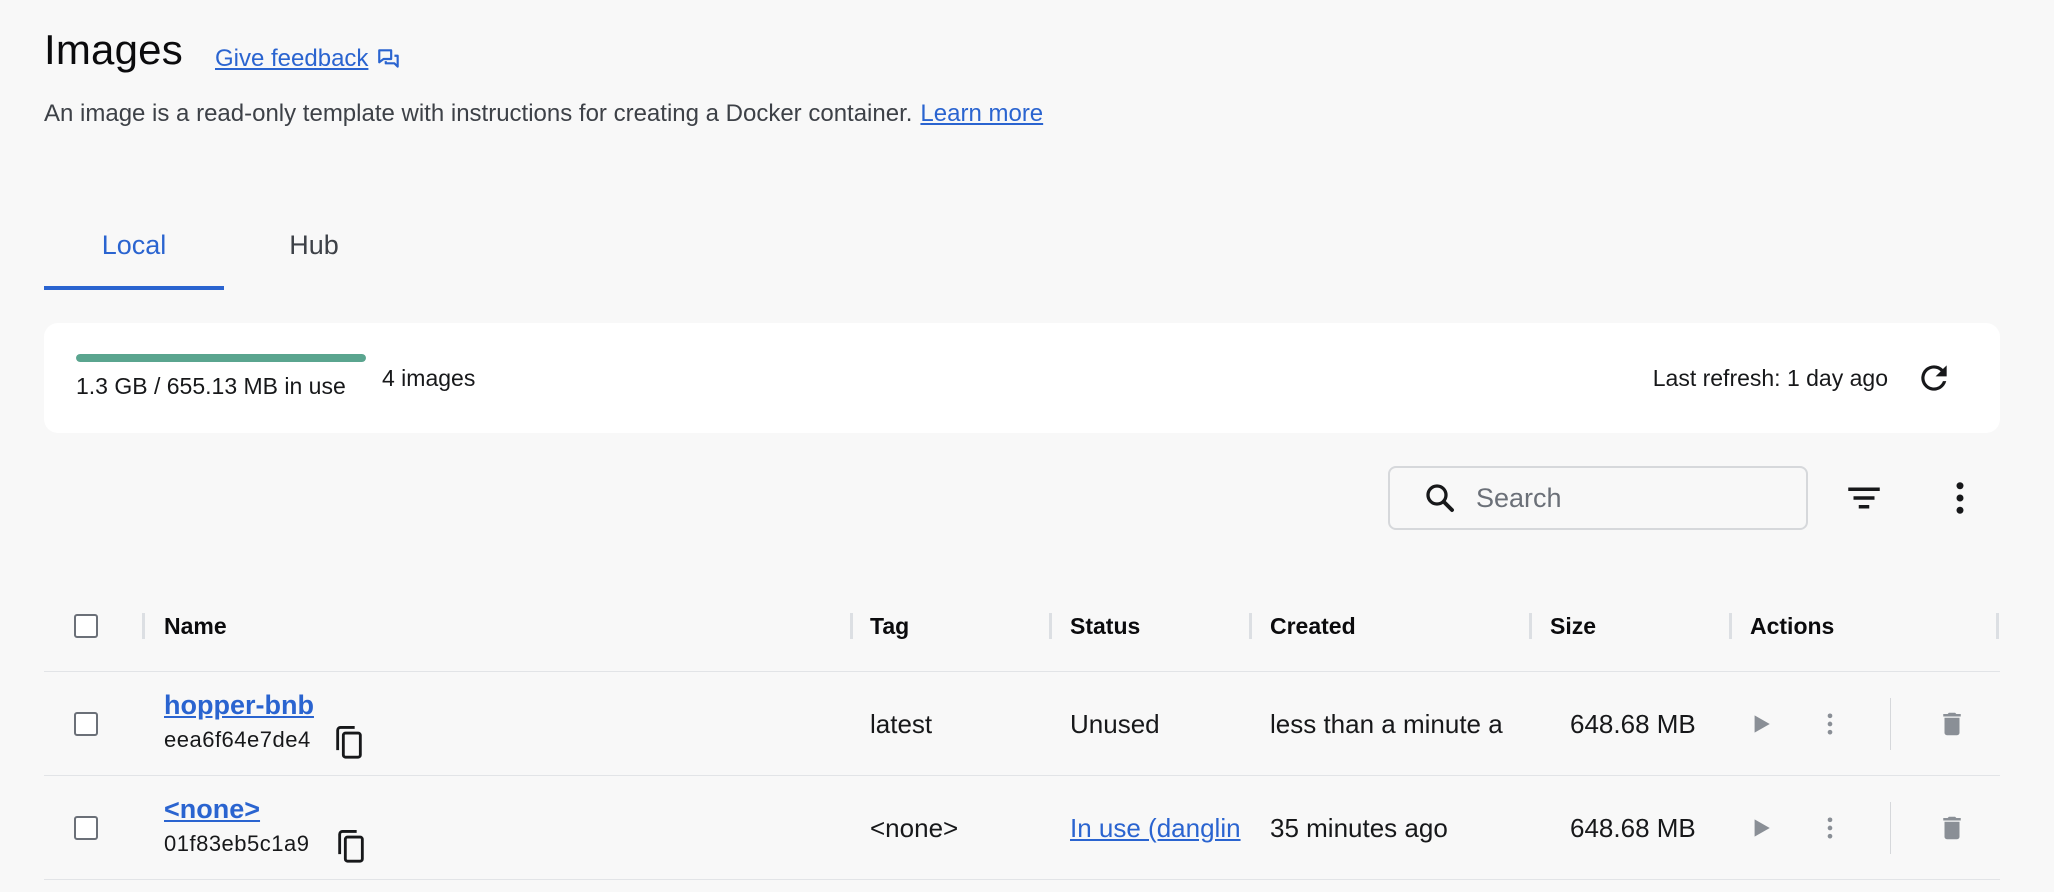 The image size is (2054, 892). I want to click on image-created: less than a minute a, so click(1386, 723).